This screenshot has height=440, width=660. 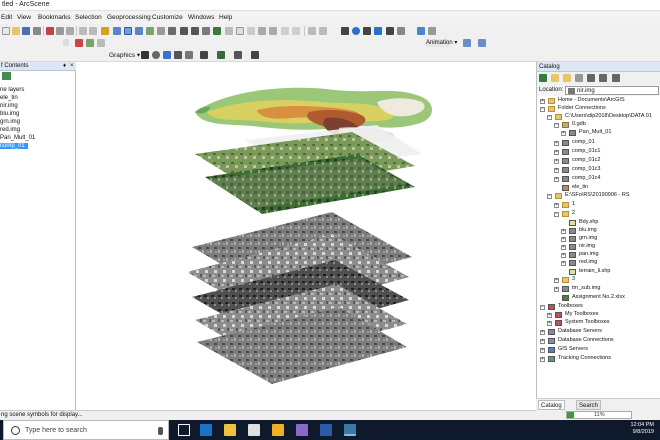 I want to click on text-graphic-icon, so click(x=189, y=55).